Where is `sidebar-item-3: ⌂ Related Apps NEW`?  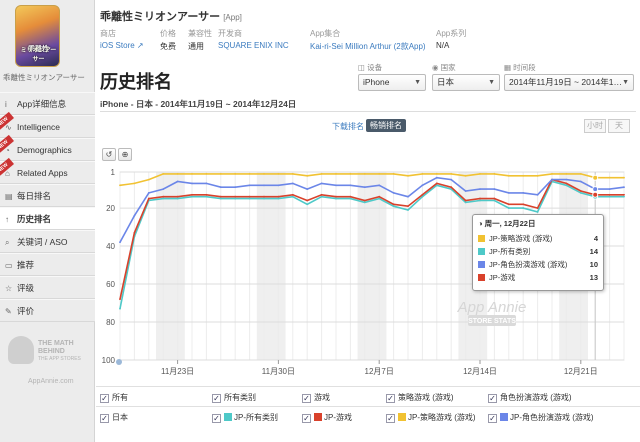 sidebar-item-3: ⌂ Related Apps NEW is located at coordinates (47, 170).